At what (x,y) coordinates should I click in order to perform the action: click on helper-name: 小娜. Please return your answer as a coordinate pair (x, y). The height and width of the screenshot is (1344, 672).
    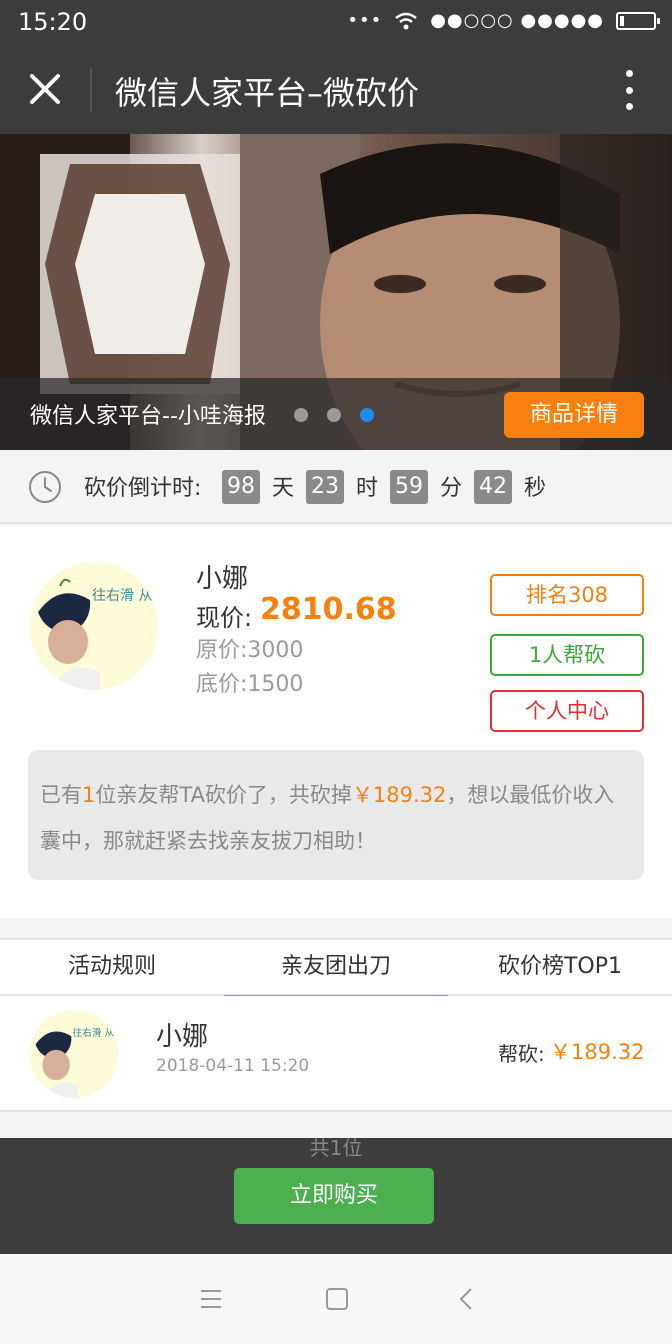
    Looking at the image, I should click on (182, 1037).